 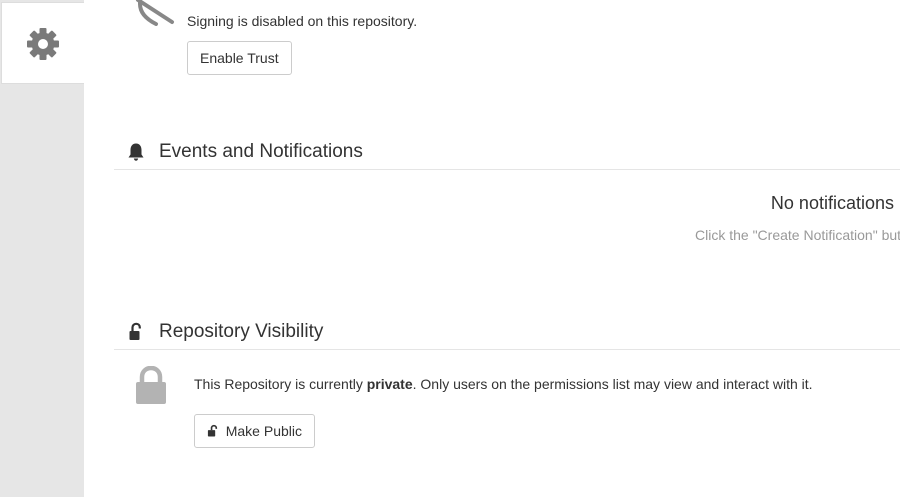 I want to click on empty-state-hint: Click the "Create Notification" but, so click(x=797, y=235).